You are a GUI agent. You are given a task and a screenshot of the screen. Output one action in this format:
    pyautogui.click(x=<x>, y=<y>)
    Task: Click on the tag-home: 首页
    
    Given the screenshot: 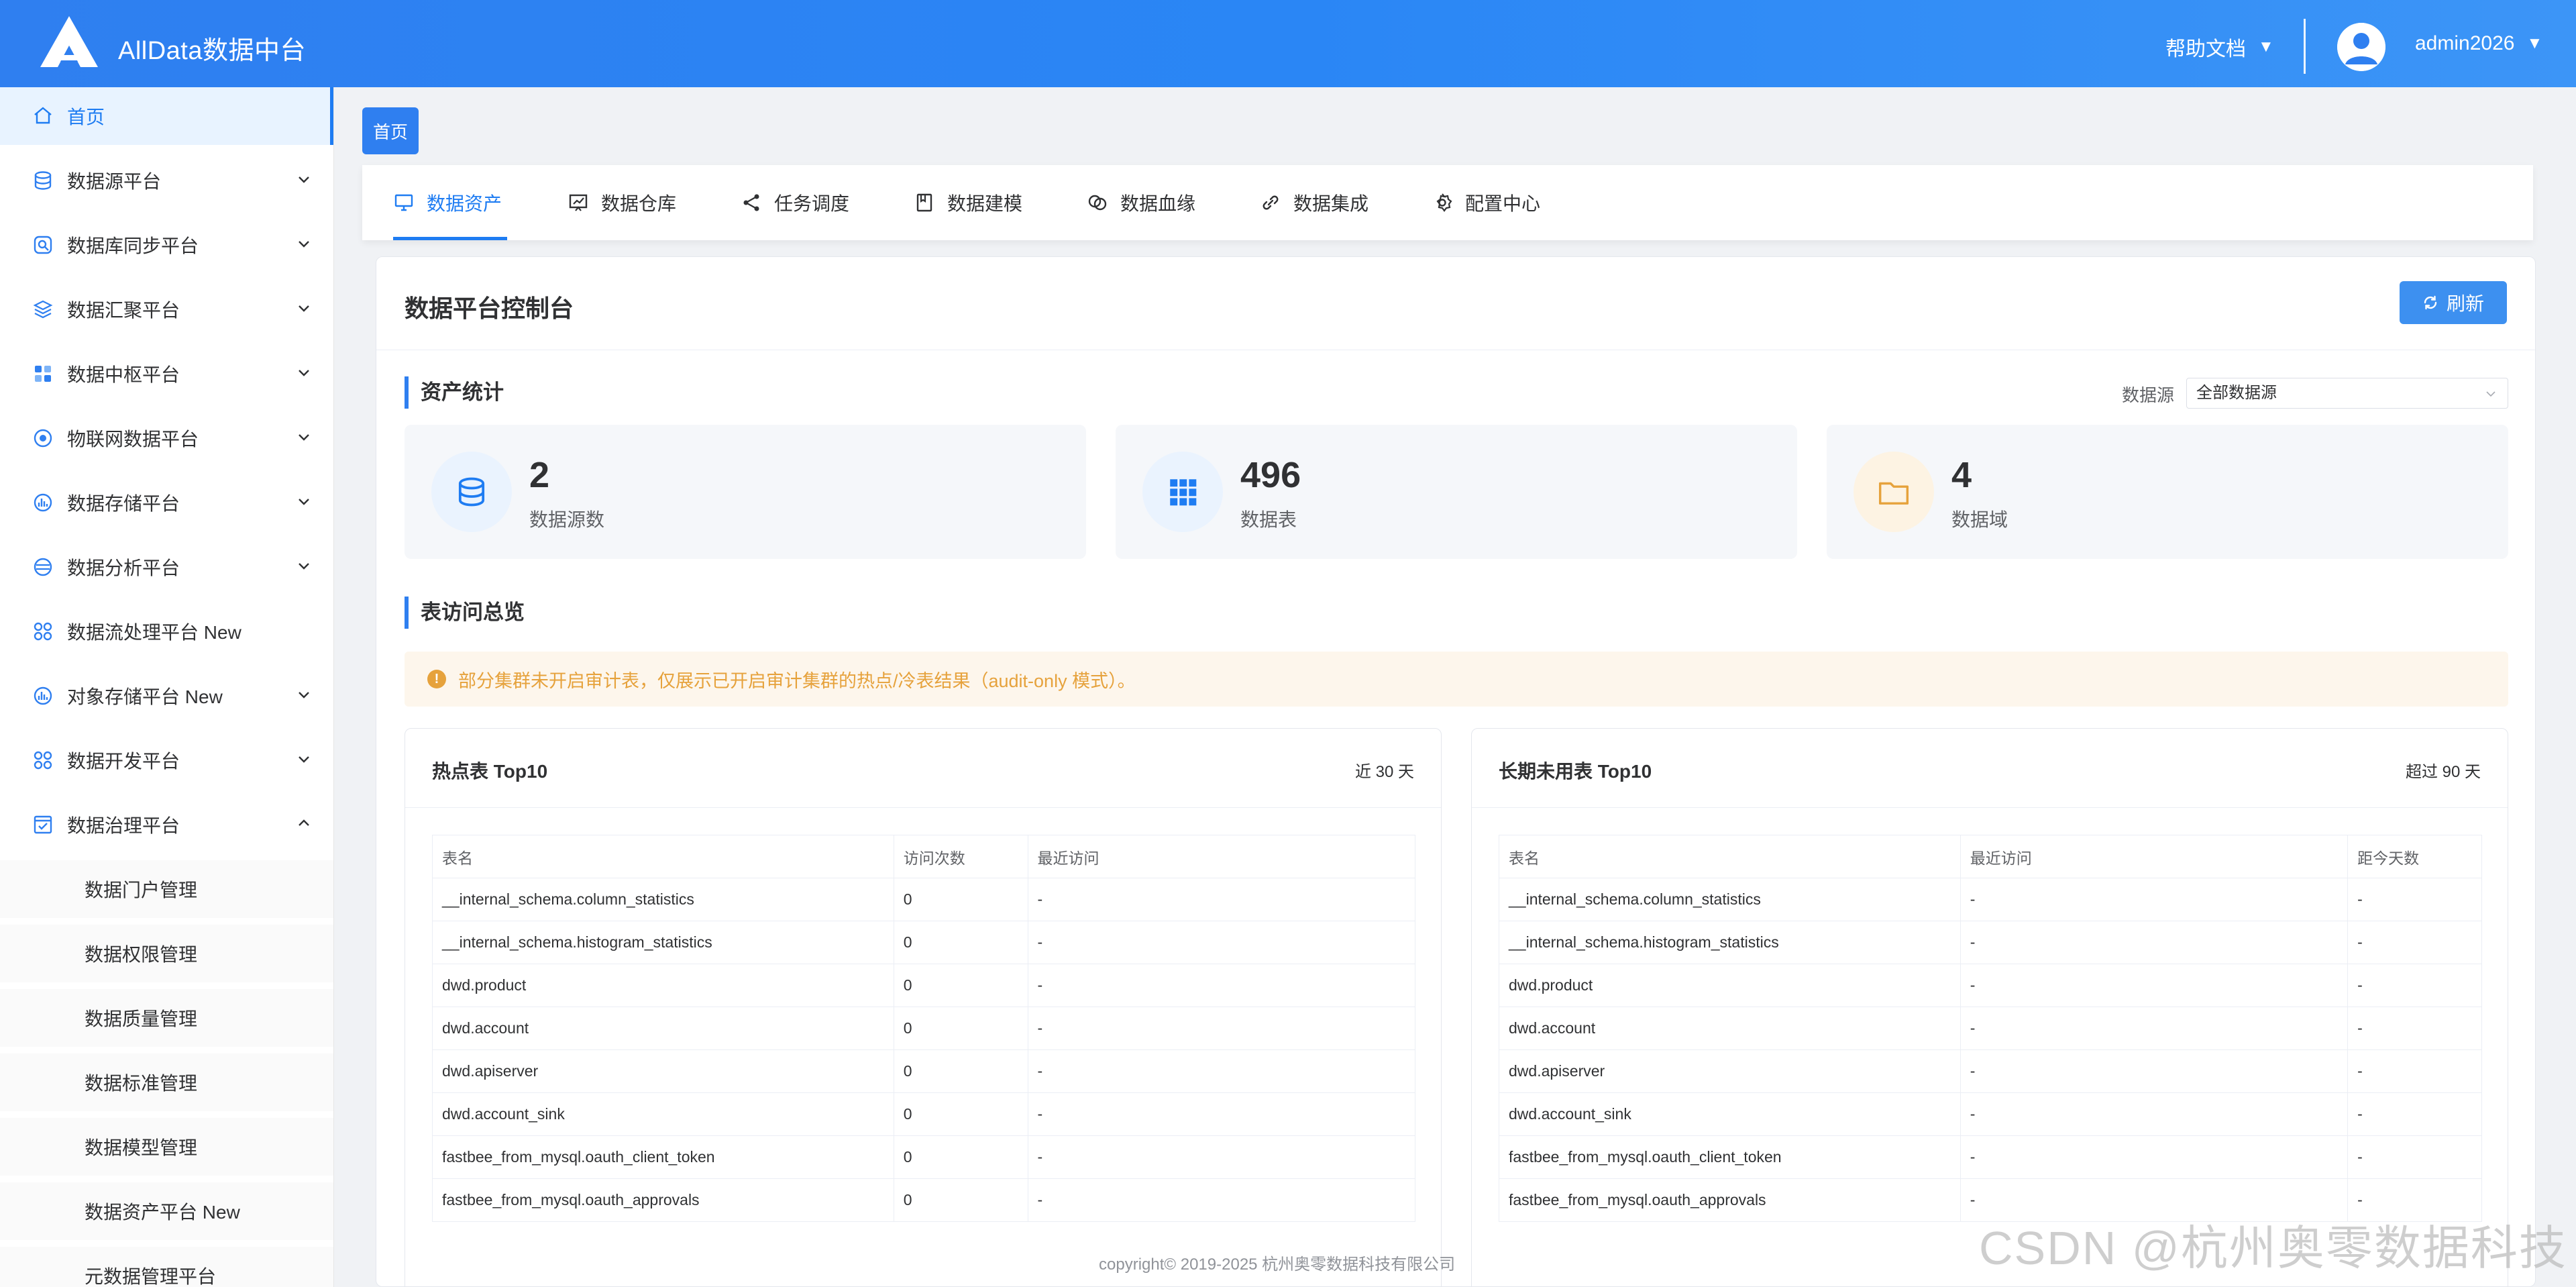 What is the action you would take?
    pyautogui.click(x=390, y=130)
    